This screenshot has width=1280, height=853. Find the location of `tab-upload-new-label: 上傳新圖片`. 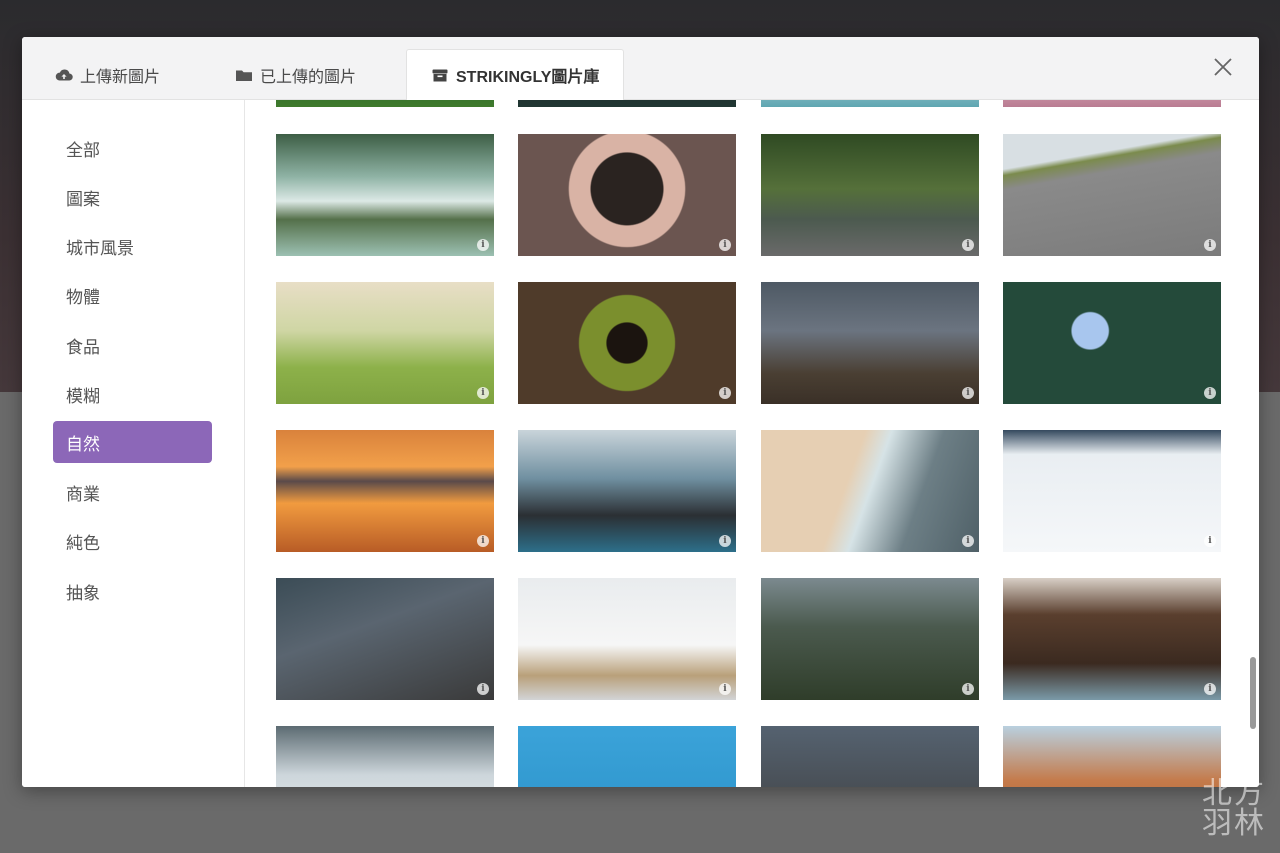

tab-upload-new-label: 上傳新圖片 is located at coordinates (120, 77).